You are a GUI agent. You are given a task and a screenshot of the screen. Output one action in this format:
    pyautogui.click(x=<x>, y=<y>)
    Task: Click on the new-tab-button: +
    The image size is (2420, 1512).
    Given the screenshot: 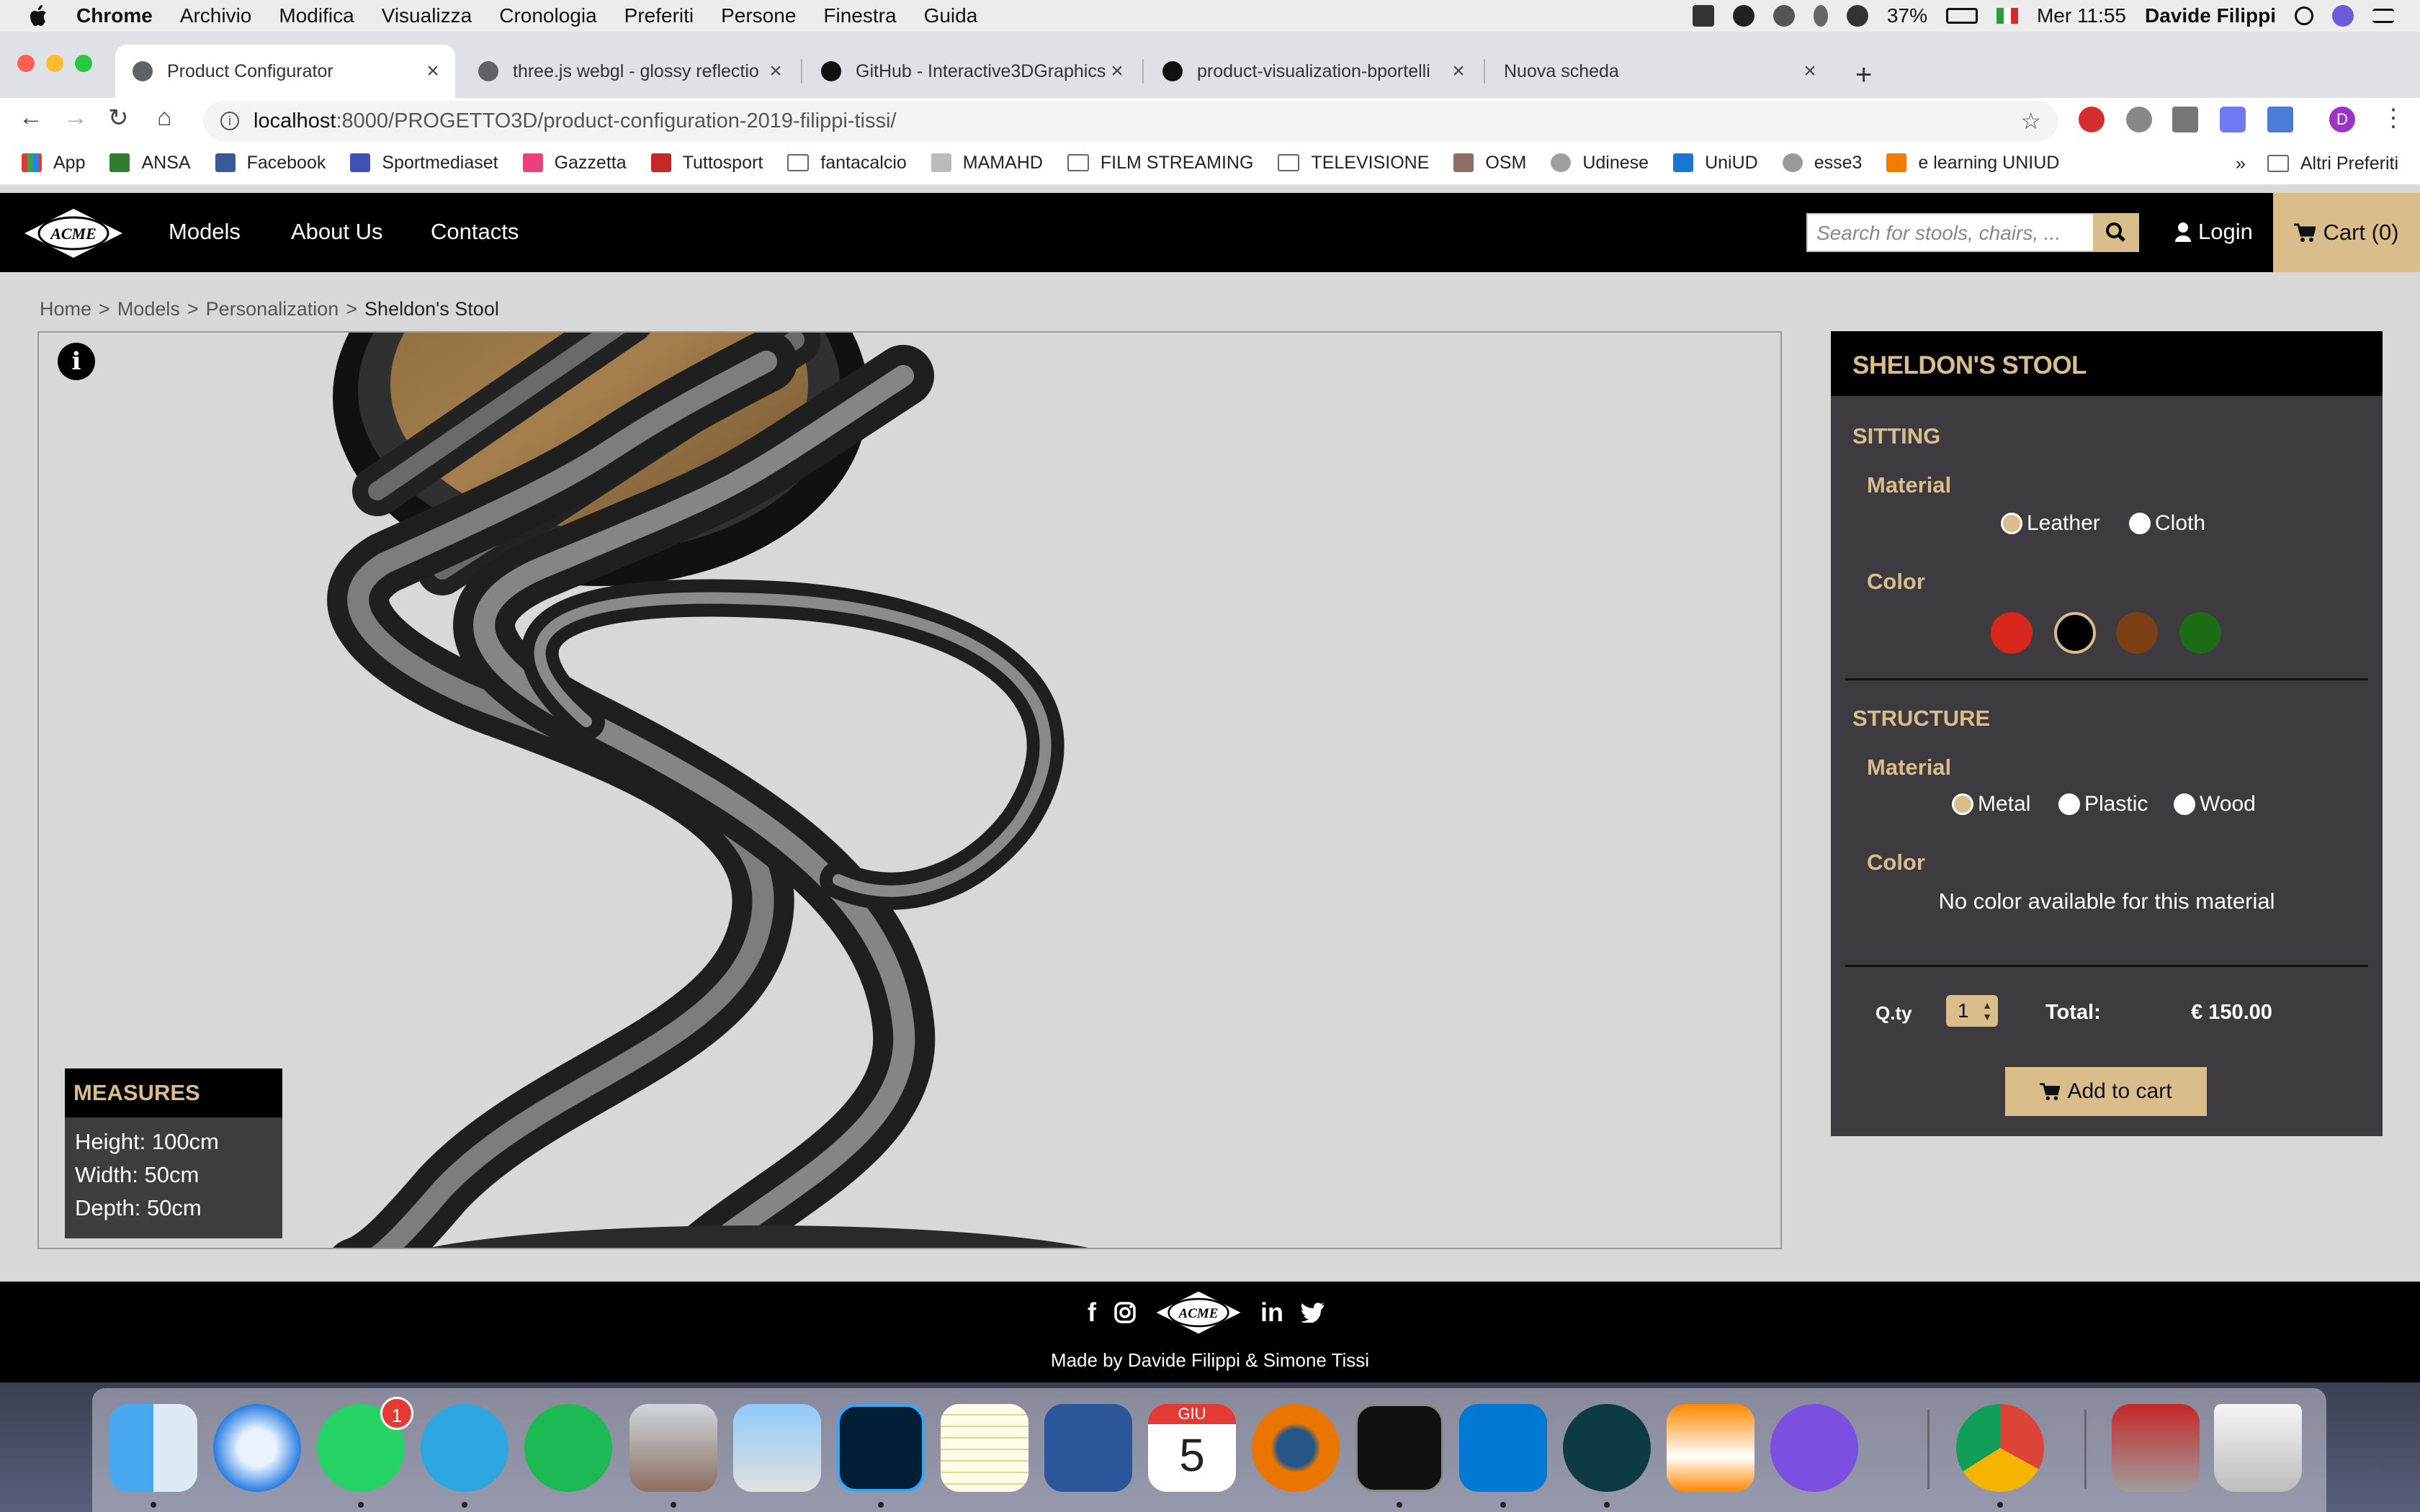 What is the action you would take?
    pyautogui.click(x=1863, y=75)
    